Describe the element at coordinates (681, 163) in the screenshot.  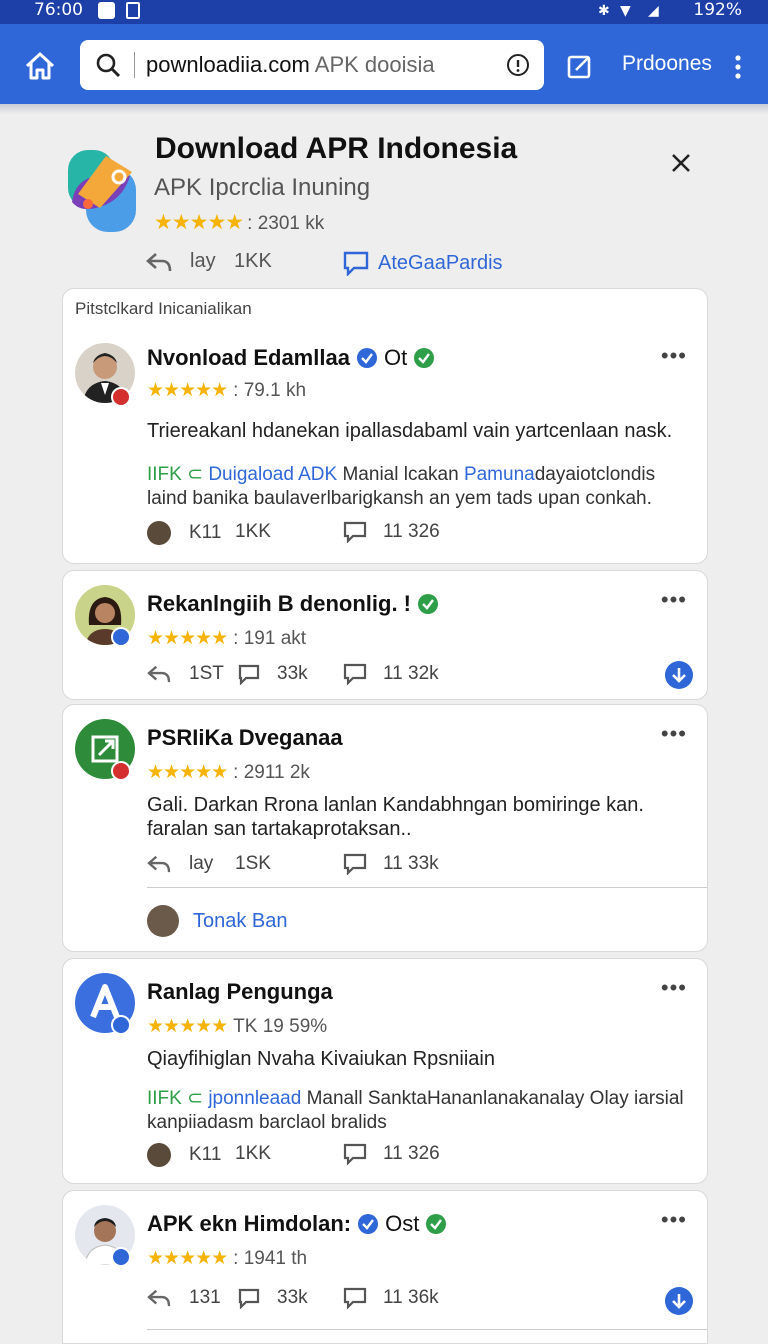
I see `close-icon` at that location.